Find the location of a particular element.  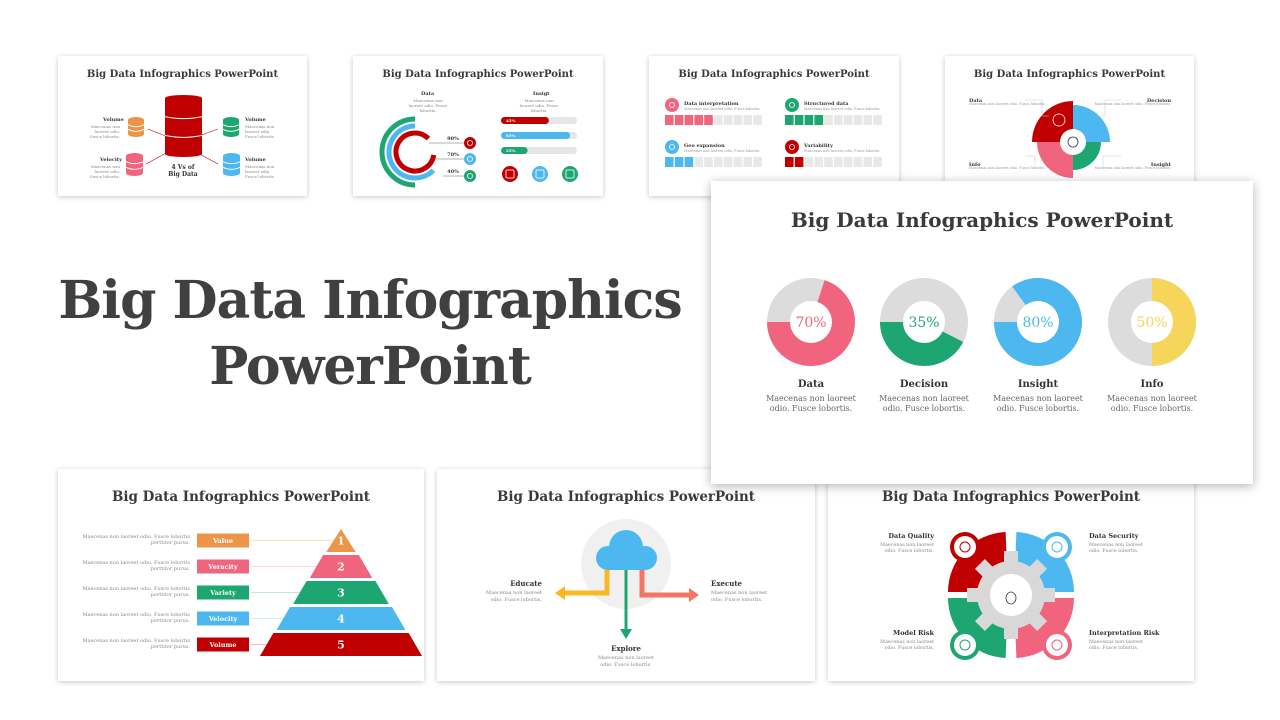

donut-chart: 80% is located at coordinates (1038, 322).